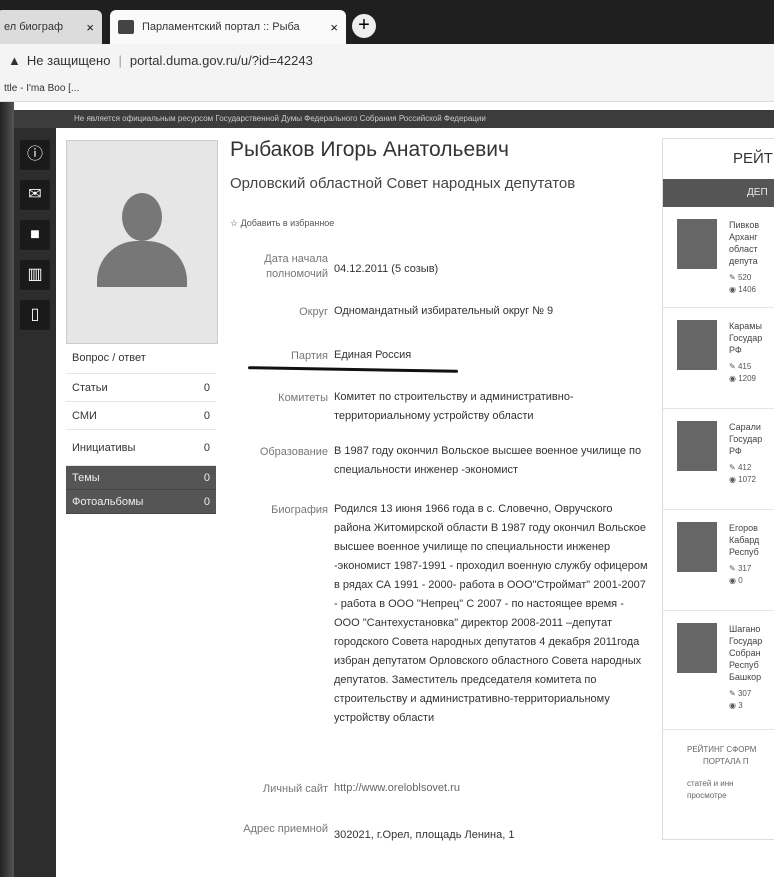 The image size is (774, 877). What do you see at coordinates (746, 439) in the screenshot?
I see `deputy-card-text: Сарали Государ РФ` at bounding box center [746, 439].